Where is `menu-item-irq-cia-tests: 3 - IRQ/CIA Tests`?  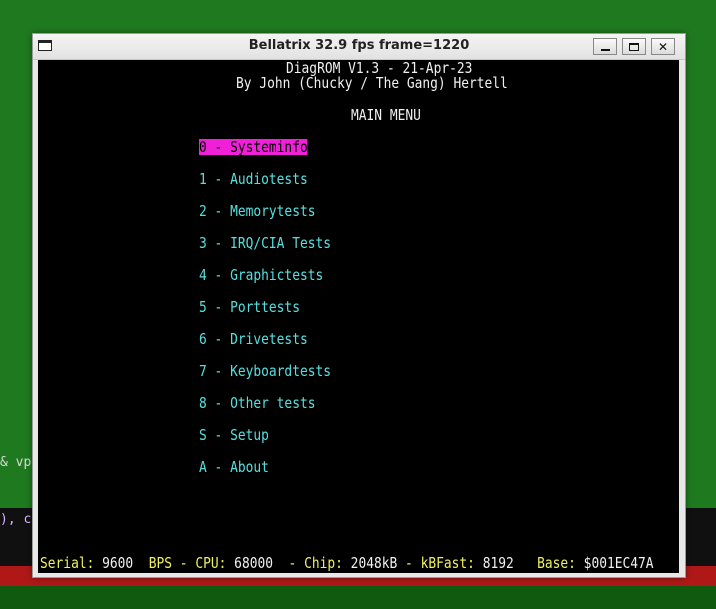
menu-item-irq-cia-tests: 3 - IRQ/CIA Tests is located at coordinates (265, 243).